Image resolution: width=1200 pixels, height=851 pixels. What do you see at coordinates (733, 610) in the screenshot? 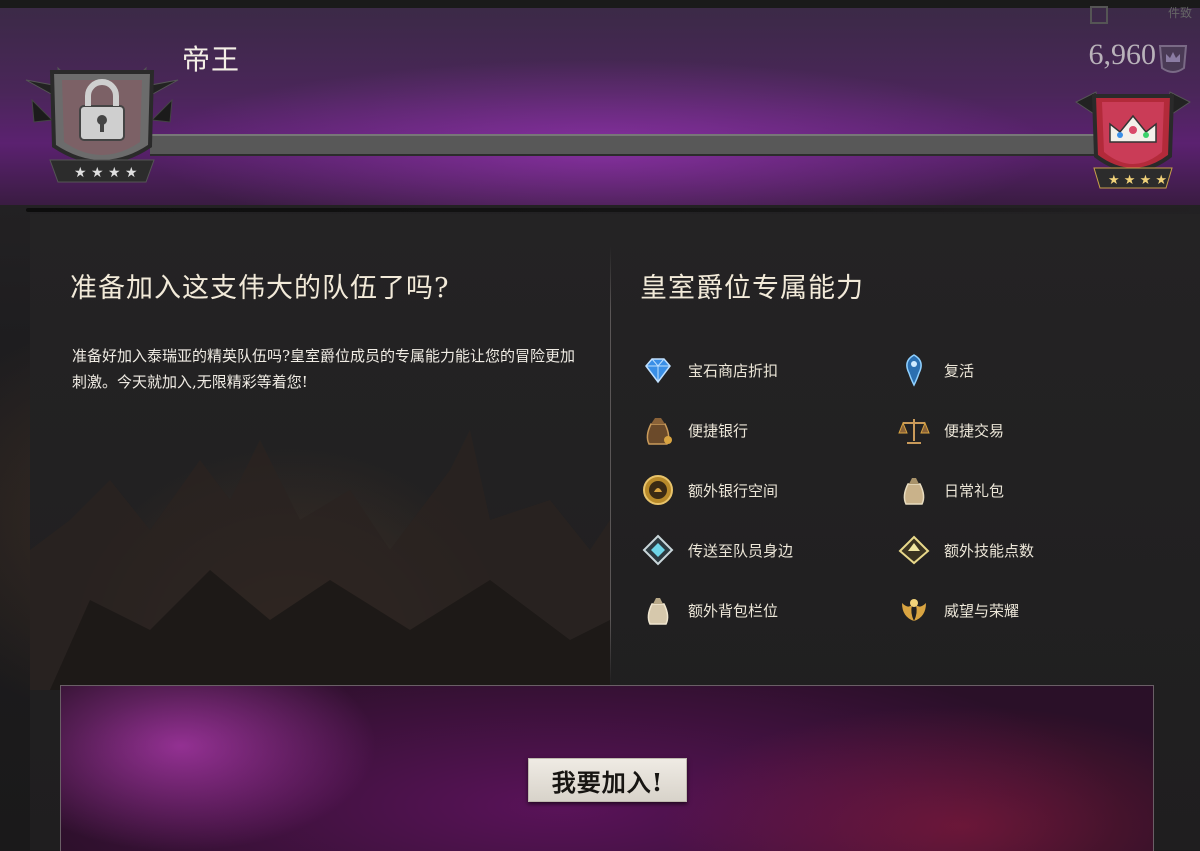
I see `benefit-label: 额外背包栏位` at bounding box center [733, 610].